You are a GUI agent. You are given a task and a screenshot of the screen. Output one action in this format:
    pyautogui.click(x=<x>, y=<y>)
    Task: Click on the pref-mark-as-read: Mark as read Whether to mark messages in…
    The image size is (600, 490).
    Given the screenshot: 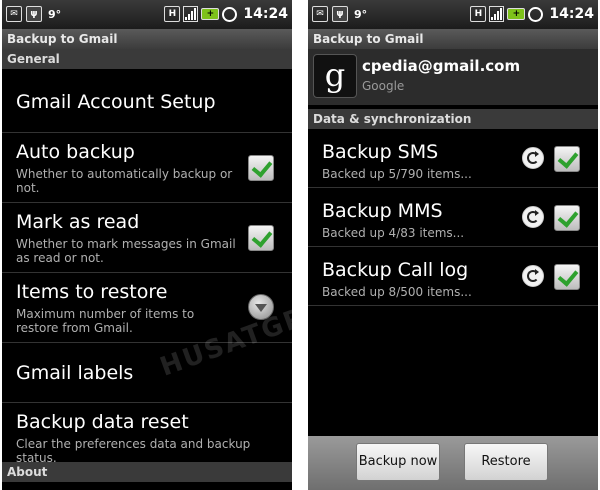 What is the action you would take?
    pyautogui.click(x=147, y=238)
    